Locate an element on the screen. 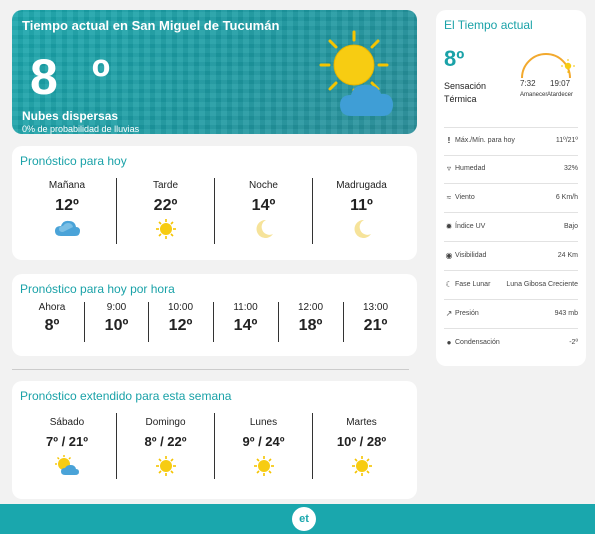 This screenshot has height=534, width=595. moon-phase-icon: ☾ is located at coordinates (449, 284).